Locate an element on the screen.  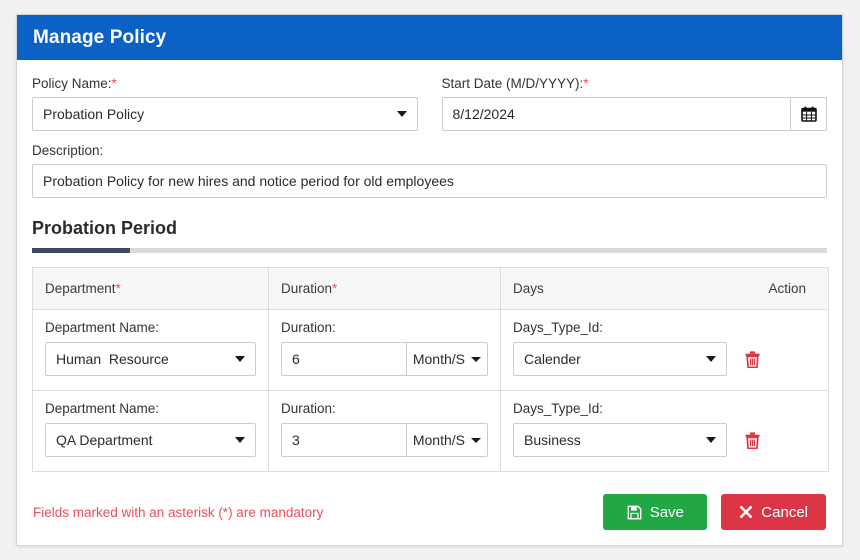
start-date-group: Start Date (M/D/YYYY):* 8/12/2024 is located at coordinates (634, 103).